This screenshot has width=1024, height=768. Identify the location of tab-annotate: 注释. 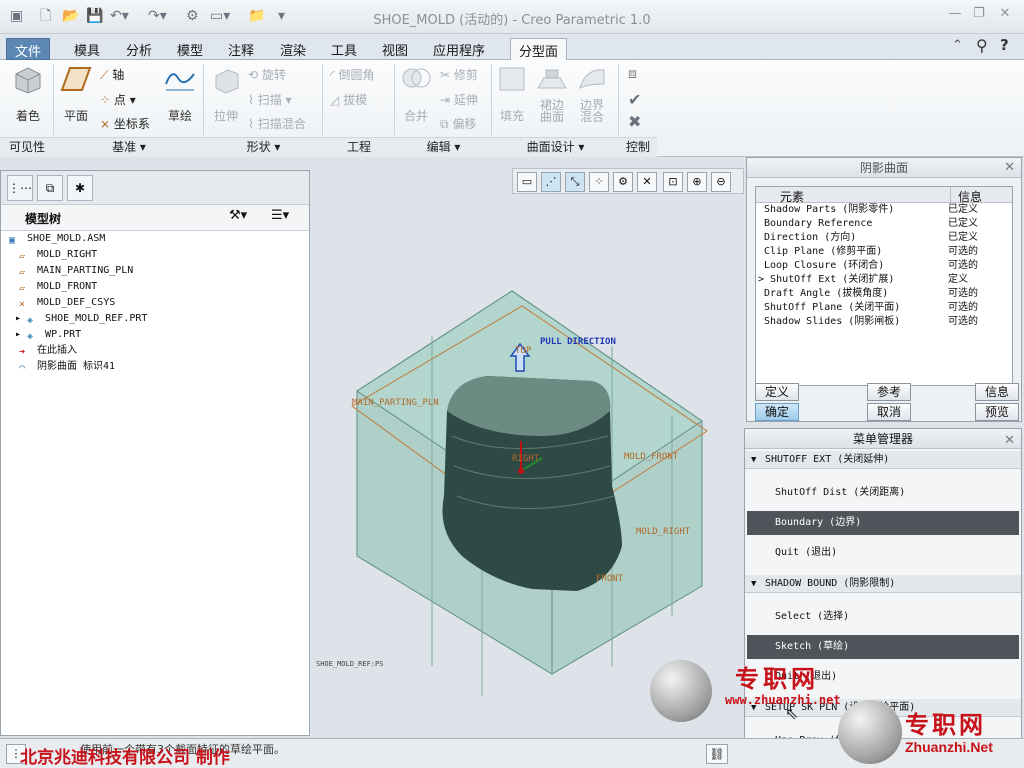
(241, 49).